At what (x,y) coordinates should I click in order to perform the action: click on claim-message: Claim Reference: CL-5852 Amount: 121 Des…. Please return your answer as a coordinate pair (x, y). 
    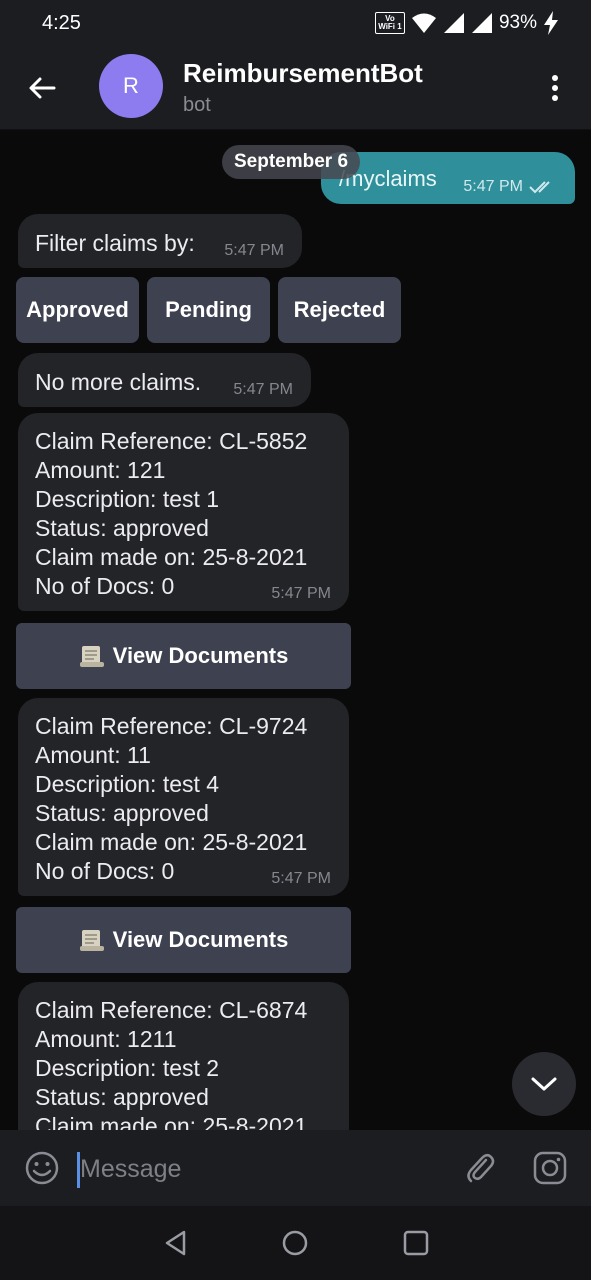
    Looking at the image, I should click on (183, 512).